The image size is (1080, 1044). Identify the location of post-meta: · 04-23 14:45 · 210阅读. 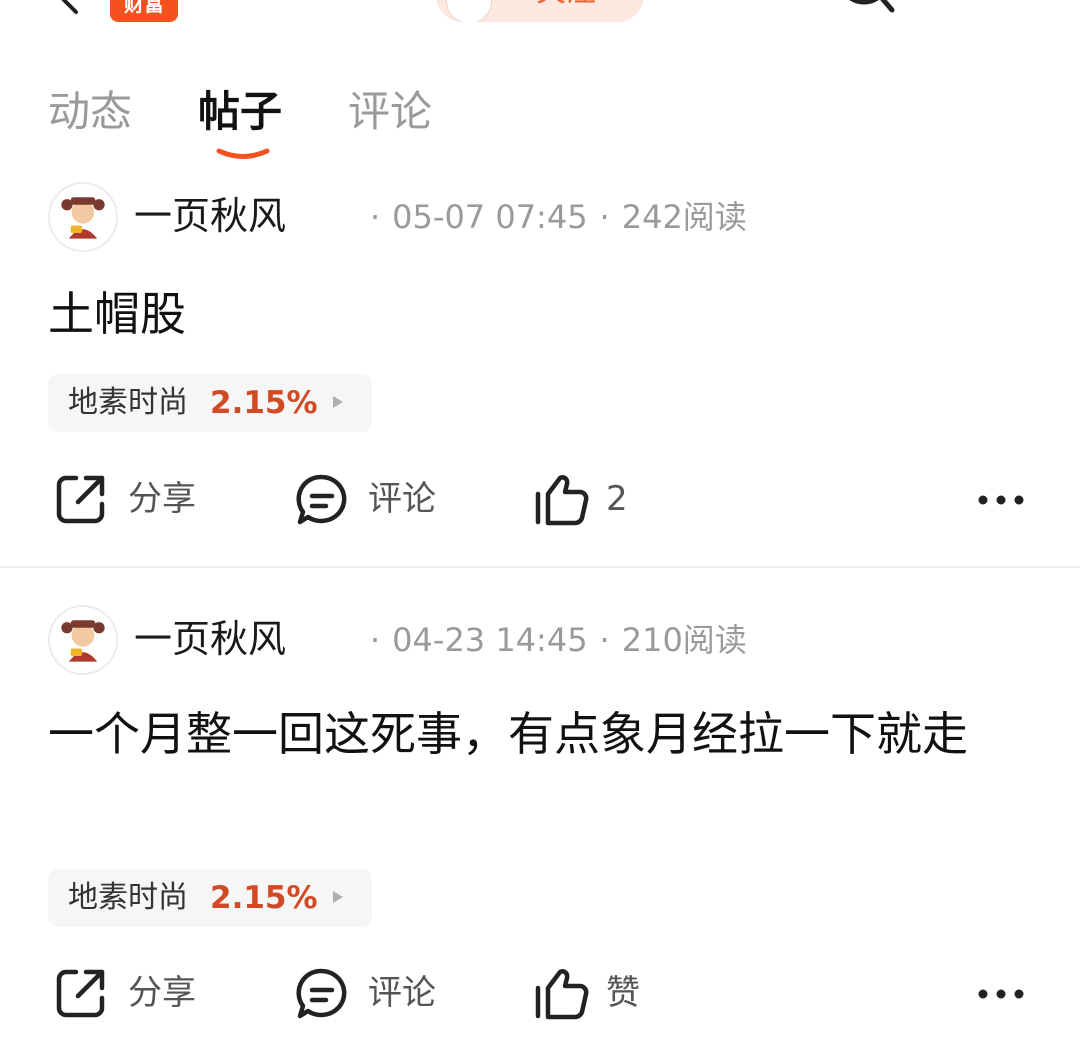
(552, 640).